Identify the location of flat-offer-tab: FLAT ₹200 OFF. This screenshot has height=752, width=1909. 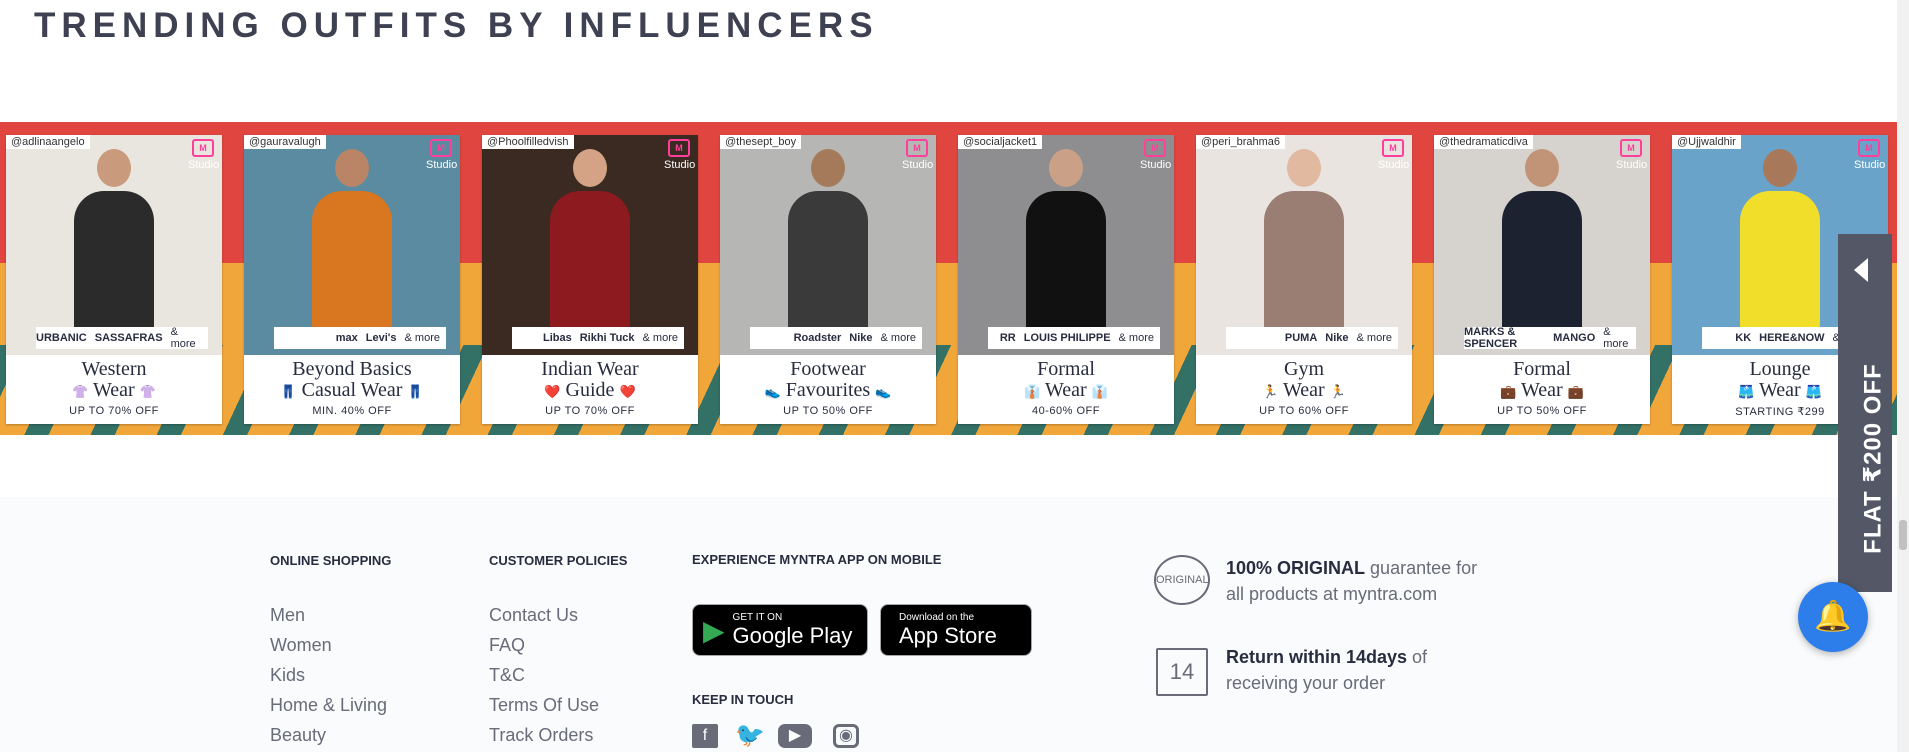
(1865, 413).